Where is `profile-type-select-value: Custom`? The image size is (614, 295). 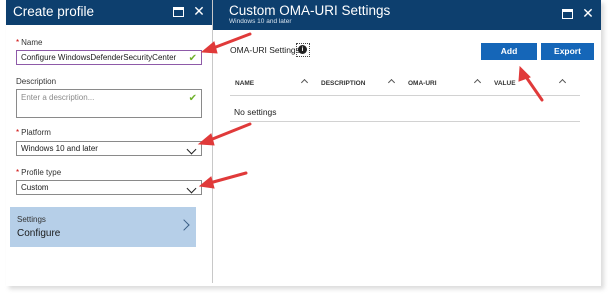
profile-type-select-value: Custom is located at coordinates (35, 187).